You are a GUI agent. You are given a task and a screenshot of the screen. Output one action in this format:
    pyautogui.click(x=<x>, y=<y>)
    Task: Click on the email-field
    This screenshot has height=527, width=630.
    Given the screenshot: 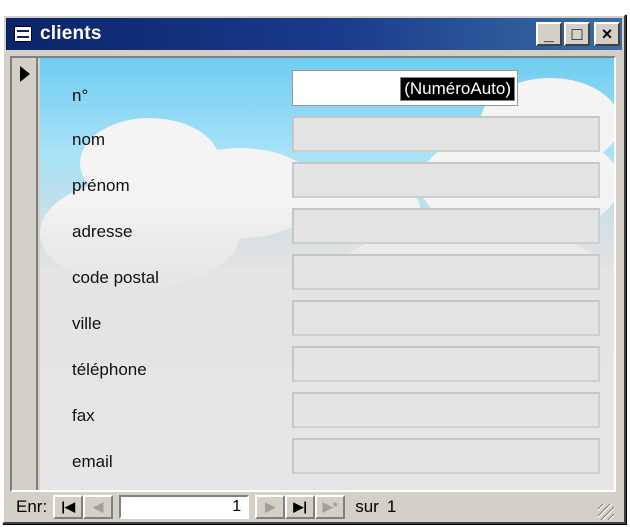 What is the action you would take?
    pyautogui.click(x=446, y=456)
    